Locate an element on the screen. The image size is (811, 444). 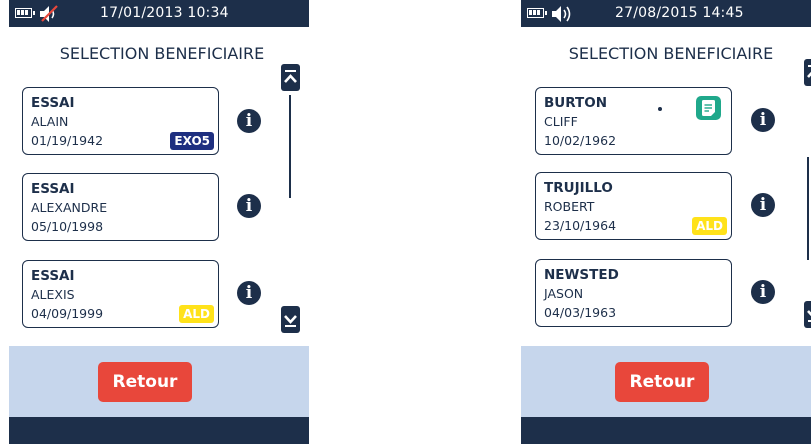
status-datetime: 27/08/2015 14:45 is located at coordinates (679, 13).